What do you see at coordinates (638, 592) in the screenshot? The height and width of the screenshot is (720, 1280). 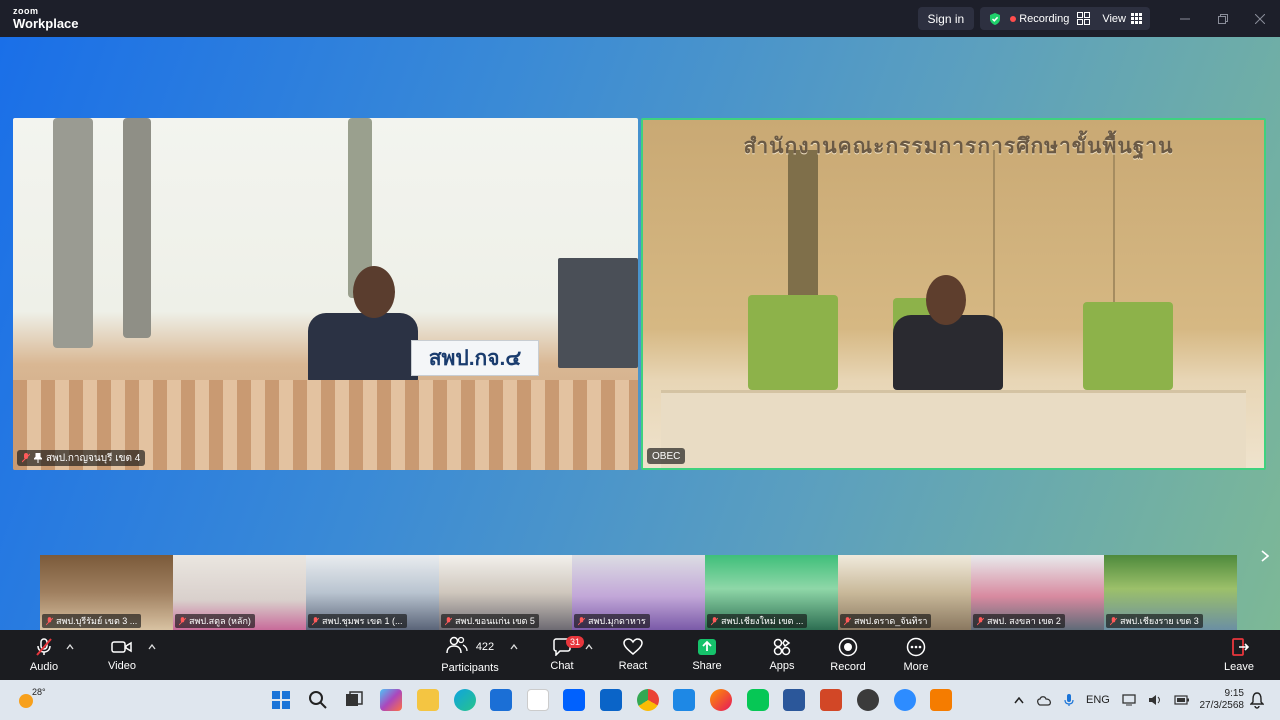 I see `filmstrip-thumb: สพป.มุกดาหาร` at bounding box center [638, 592].